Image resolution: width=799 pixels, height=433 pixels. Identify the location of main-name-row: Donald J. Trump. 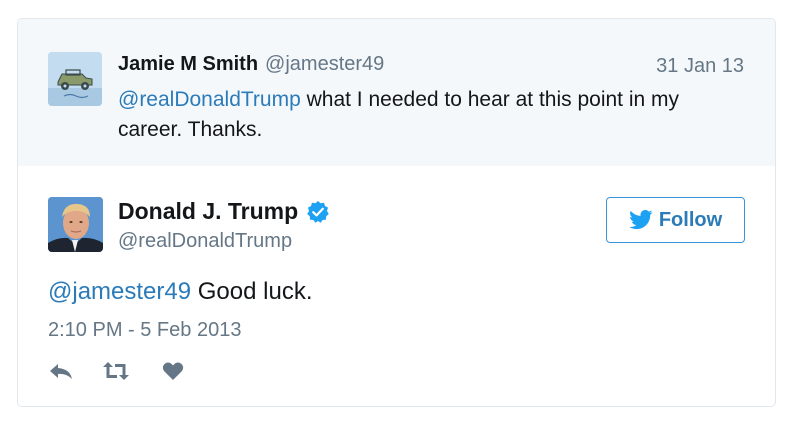
(224, 211).